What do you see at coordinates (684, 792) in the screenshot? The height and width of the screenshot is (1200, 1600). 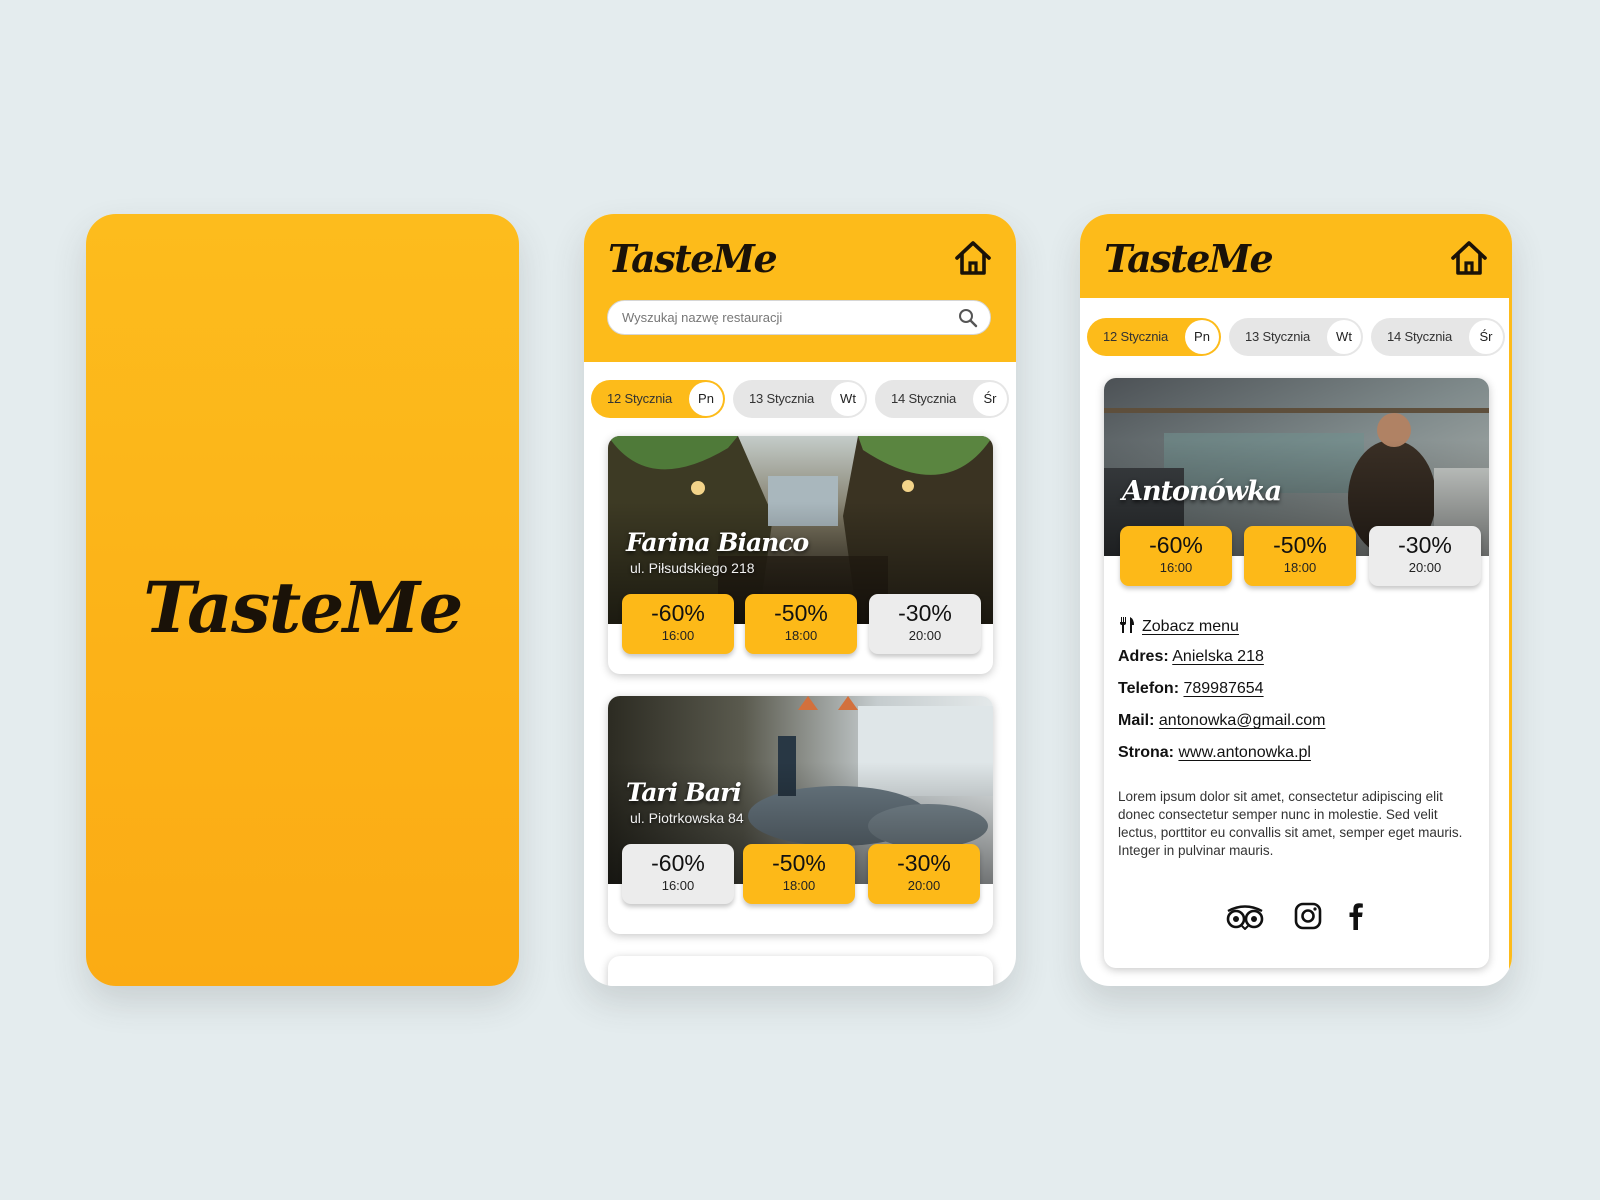 I see `restaurant-name: Tari Bari` at bounding box center [684, 792].